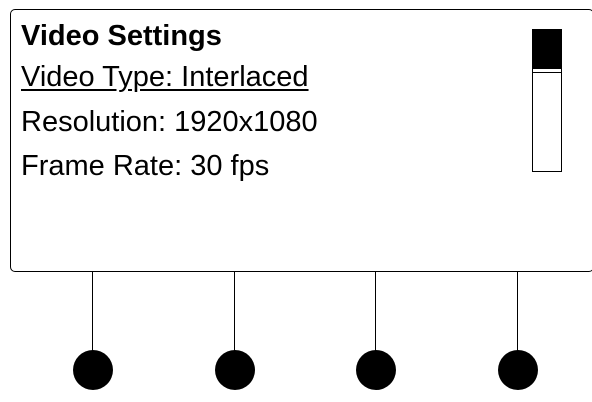 Image resolution: width=592 pixels, height=402 pixels. What do you see at coordinates (165, 77) in the screenshot?
I see `menu-item-video-type: Video Type: Interlaced` at bounding box center [165, 77].